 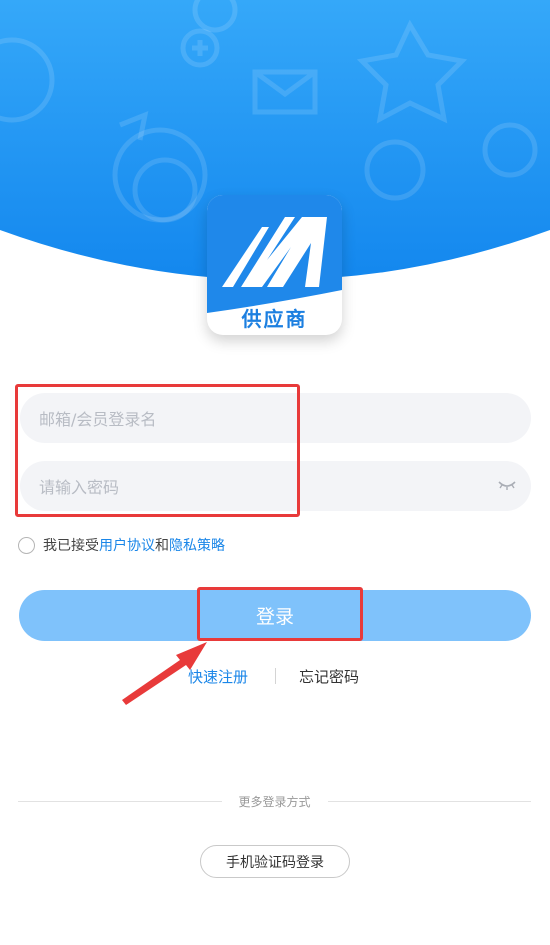 I want to click on more-login-line-right, so click(x=429, y=801).